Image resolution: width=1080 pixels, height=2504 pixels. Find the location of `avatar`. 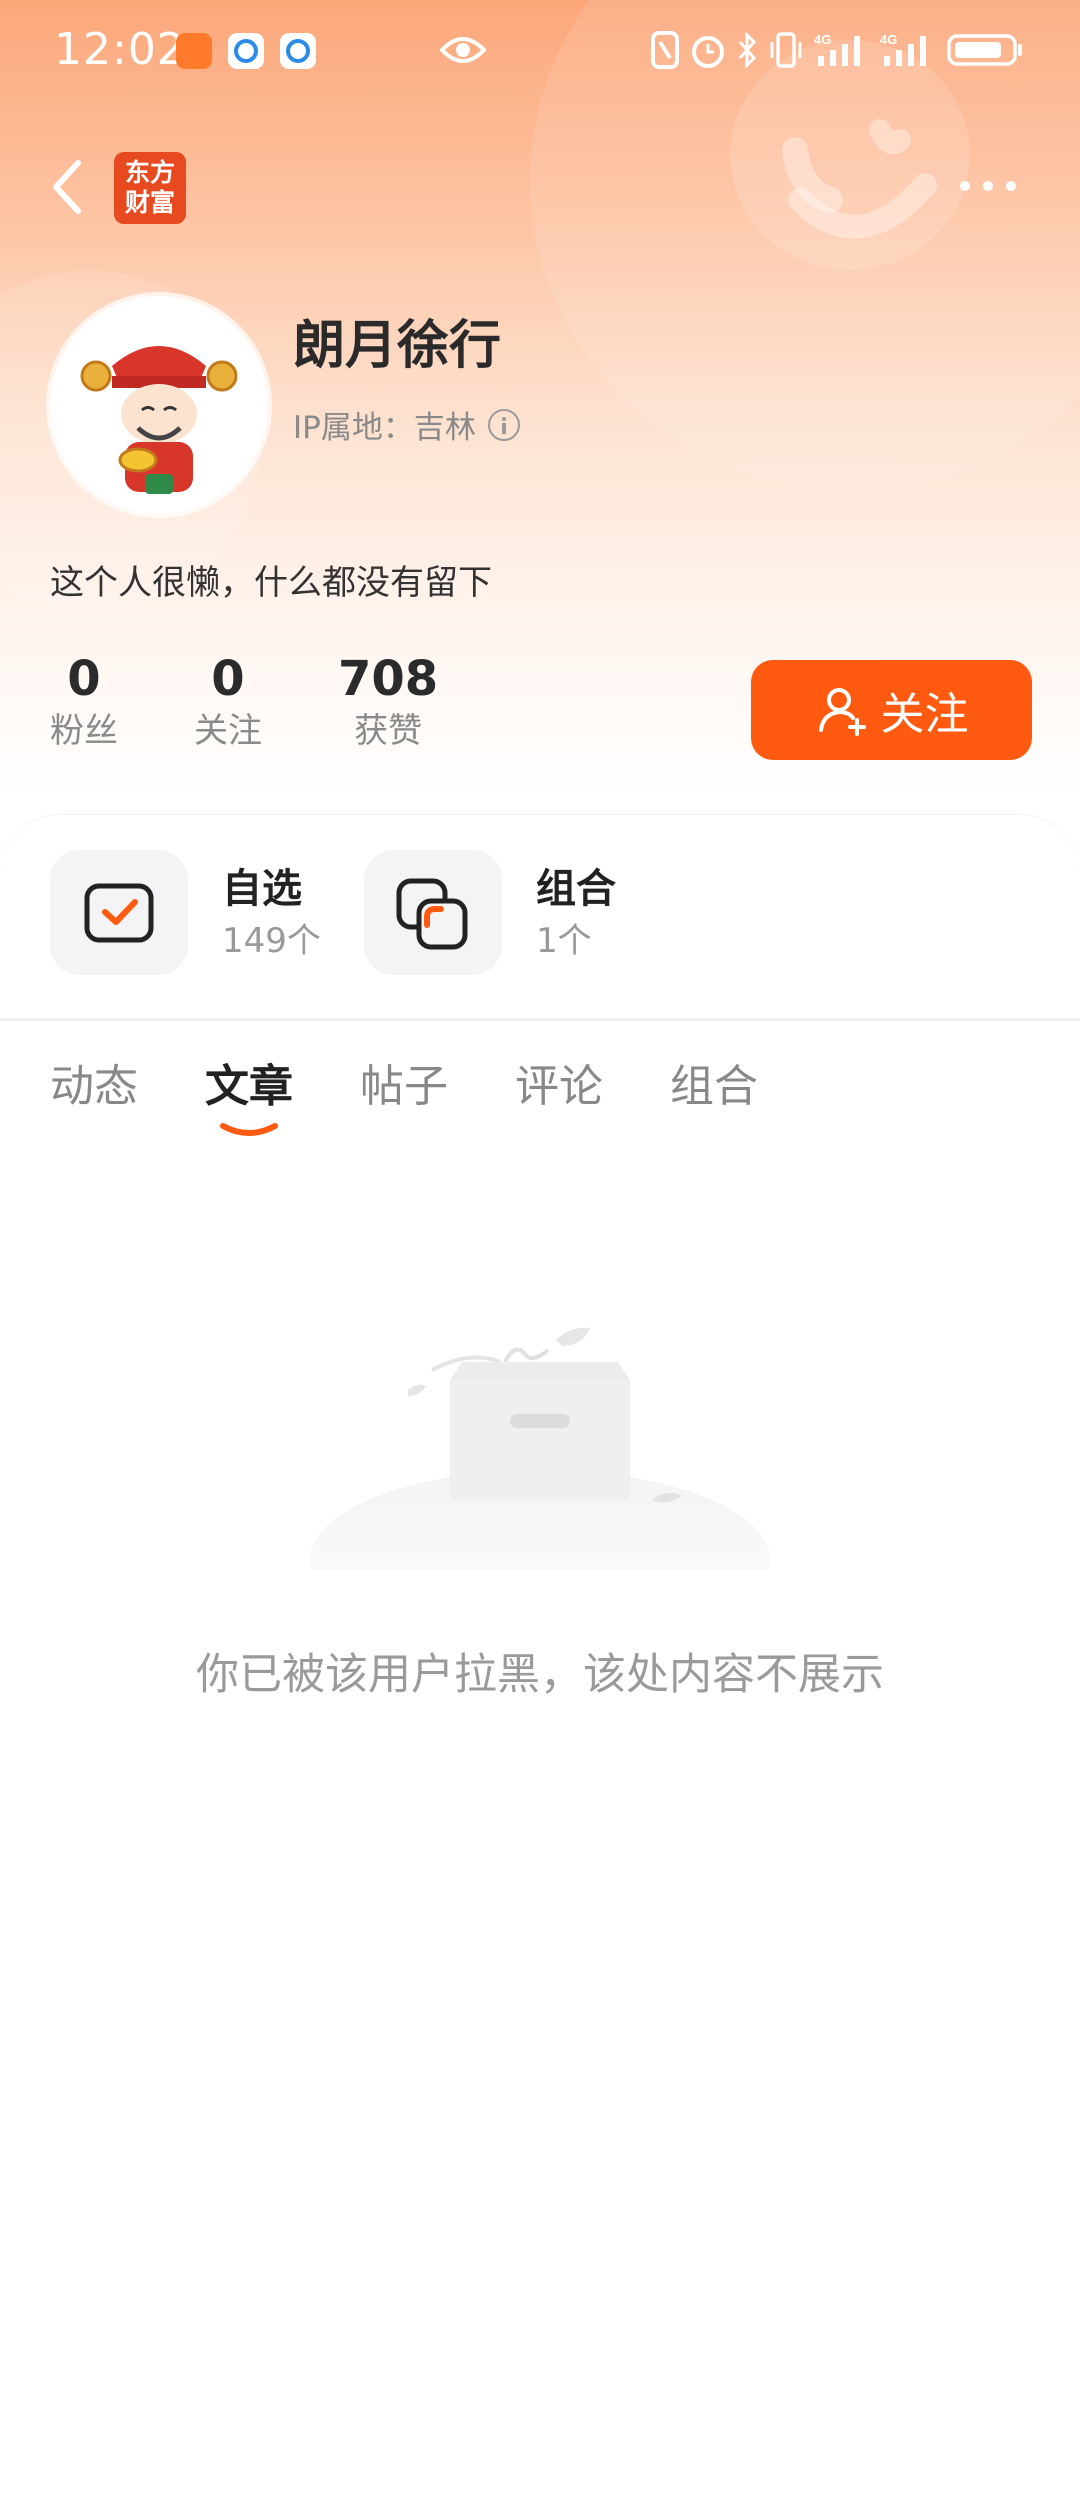

avatar is located at coordinates (159, 405).